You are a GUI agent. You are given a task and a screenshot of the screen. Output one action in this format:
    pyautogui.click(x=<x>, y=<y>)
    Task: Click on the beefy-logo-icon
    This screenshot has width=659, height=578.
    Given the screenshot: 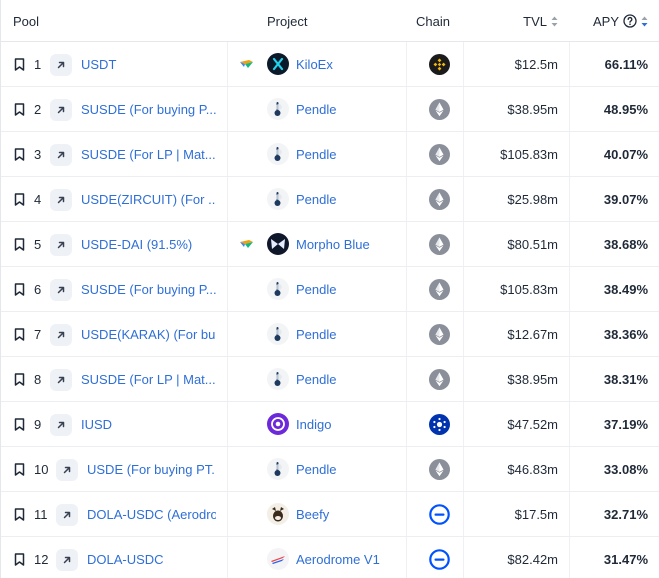 What is the action you would take?
    pyautogui.click(x=278, y=514)
    